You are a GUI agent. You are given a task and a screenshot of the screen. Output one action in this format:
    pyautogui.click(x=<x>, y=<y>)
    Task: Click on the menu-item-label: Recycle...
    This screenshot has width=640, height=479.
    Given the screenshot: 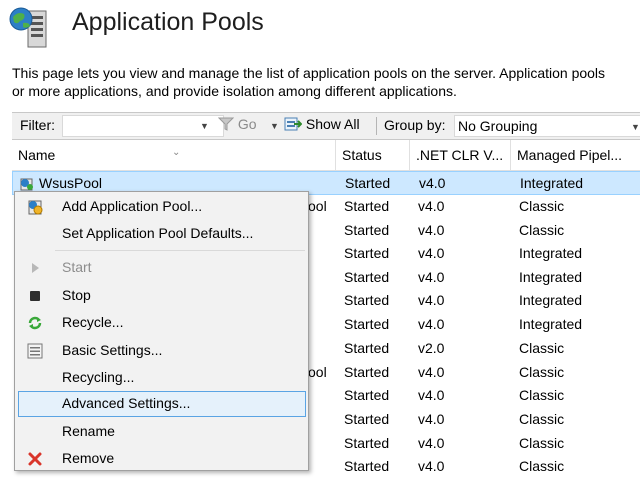 What is the action you would take?
    pyautogui.click(x=93, y=322)
    